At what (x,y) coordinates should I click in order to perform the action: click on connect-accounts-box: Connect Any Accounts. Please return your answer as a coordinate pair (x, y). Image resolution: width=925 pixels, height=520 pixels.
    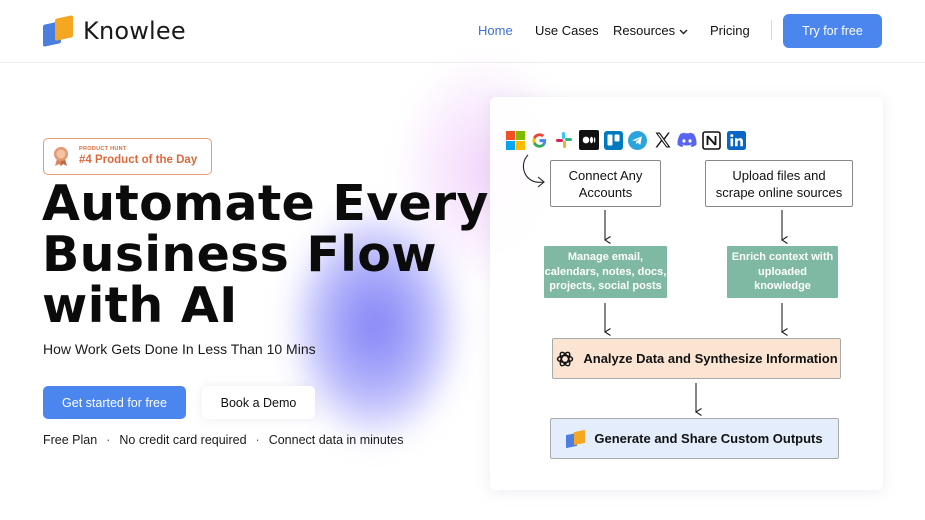
    Looking at the image, I should click on (605, 183).